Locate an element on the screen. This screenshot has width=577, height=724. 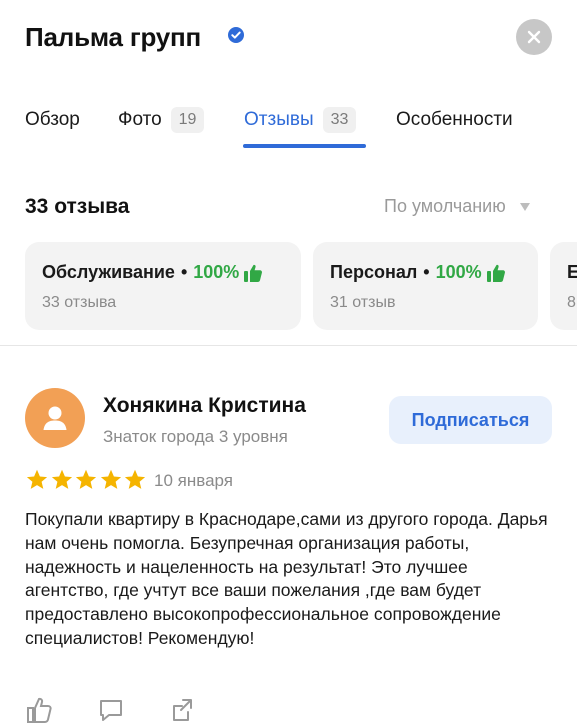
close-button is located at coordinates (534, 37).